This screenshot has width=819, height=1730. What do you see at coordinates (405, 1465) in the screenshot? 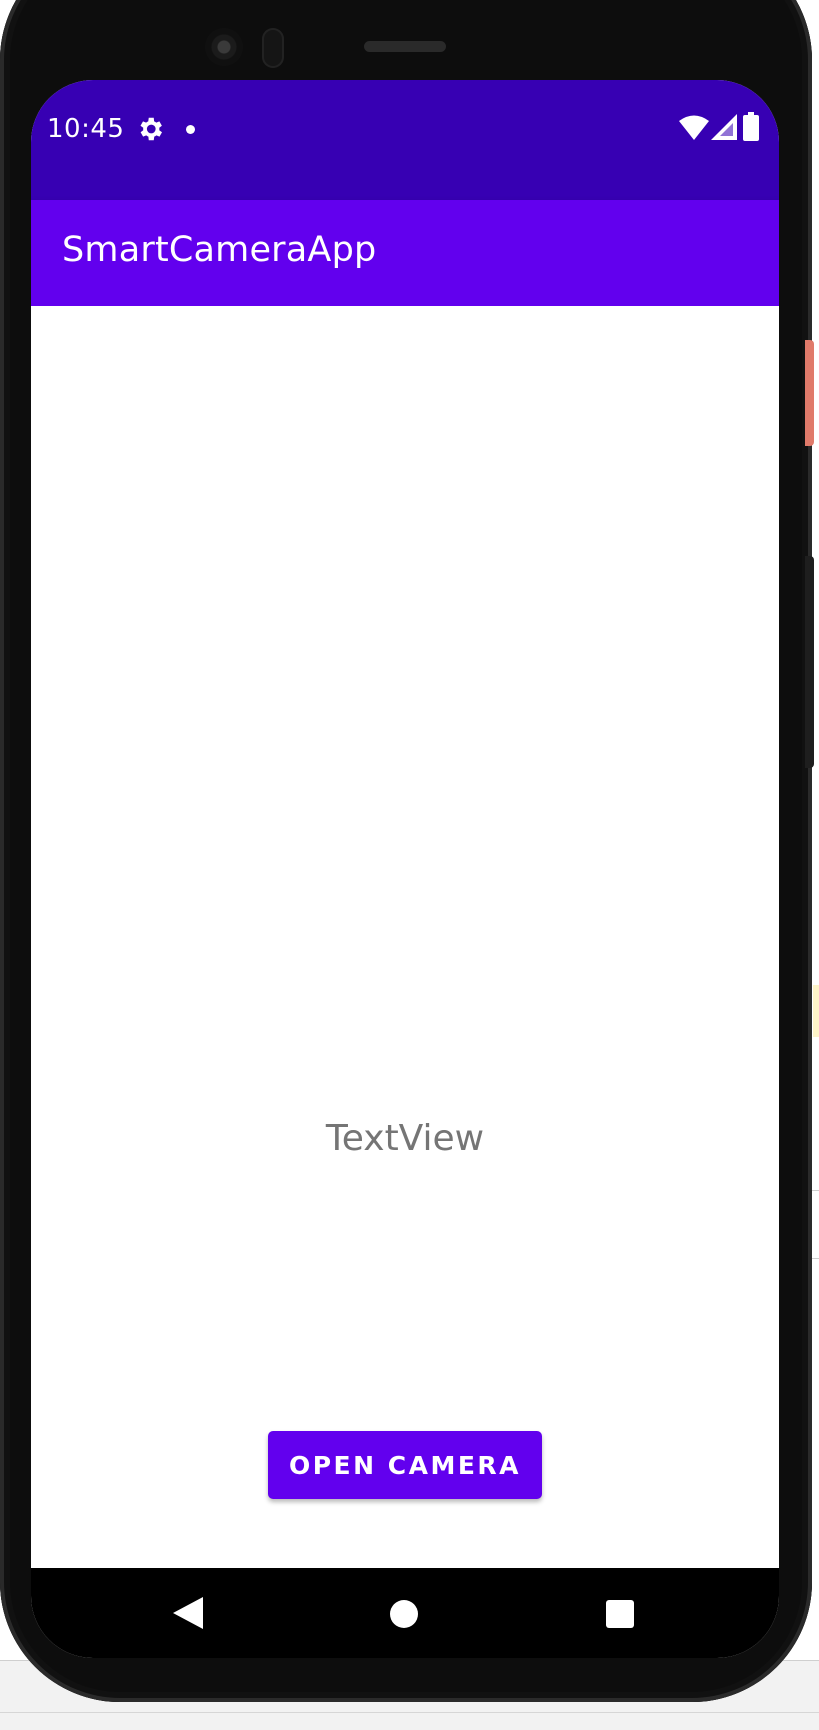
I see `open-camera-button: OPEN CAMERA` at bounding box center [405, 1465].